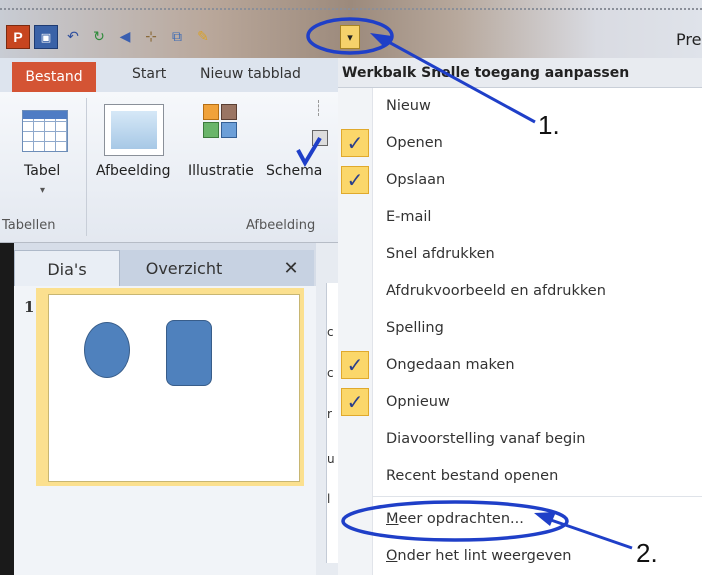  I want to click on step-2-label: 2., so click(647, 553).